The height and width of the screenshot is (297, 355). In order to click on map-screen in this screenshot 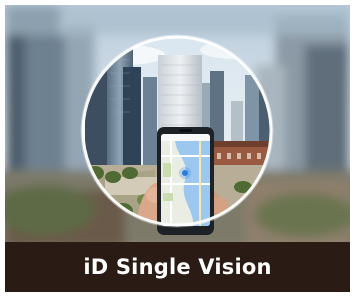, I will do `click(185, 180)`.